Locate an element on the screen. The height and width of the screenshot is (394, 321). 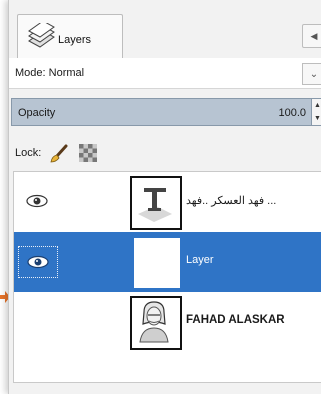
lock-pixels-brush-icon is located at coordinates (59, 154).